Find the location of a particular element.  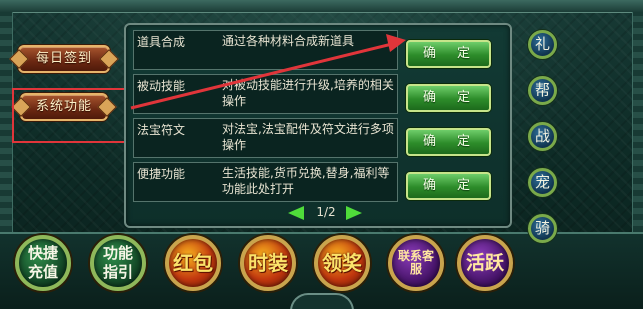

red-packet-label: 红包 is located at coordinates (193, 262).